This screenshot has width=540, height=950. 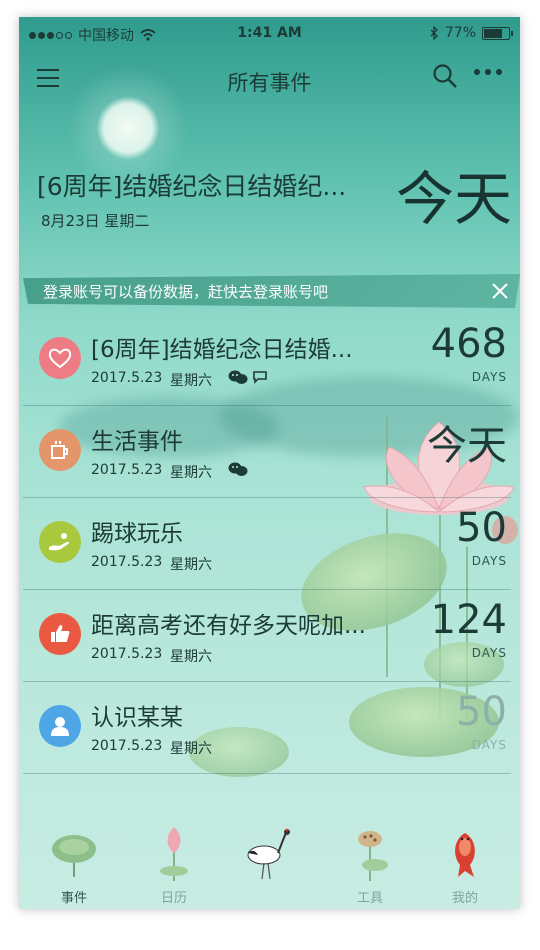 What do you see at coordinates (268, 854) in the screenshot?
I see `crane-icon` at bounding box center [268, 854].